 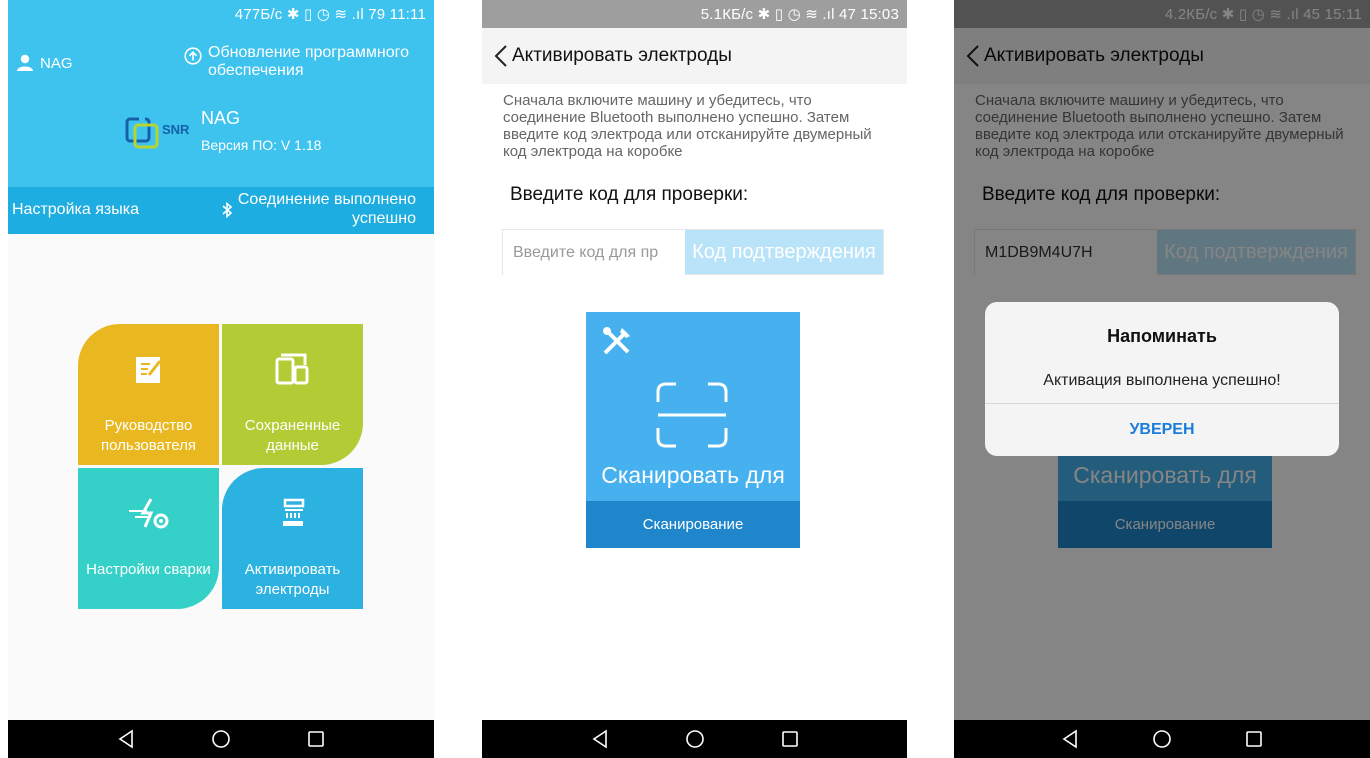 What do you see at coordinates (1162, 336) in the screenshot?
I see `dialog-title: Напоминать` at bounding box center [1162, 336].